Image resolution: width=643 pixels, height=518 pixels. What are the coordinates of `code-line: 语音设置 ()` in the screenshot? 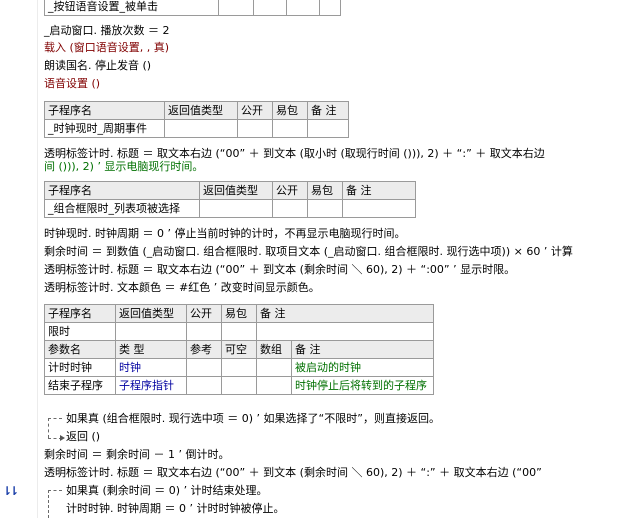 It's located at (72, 84).